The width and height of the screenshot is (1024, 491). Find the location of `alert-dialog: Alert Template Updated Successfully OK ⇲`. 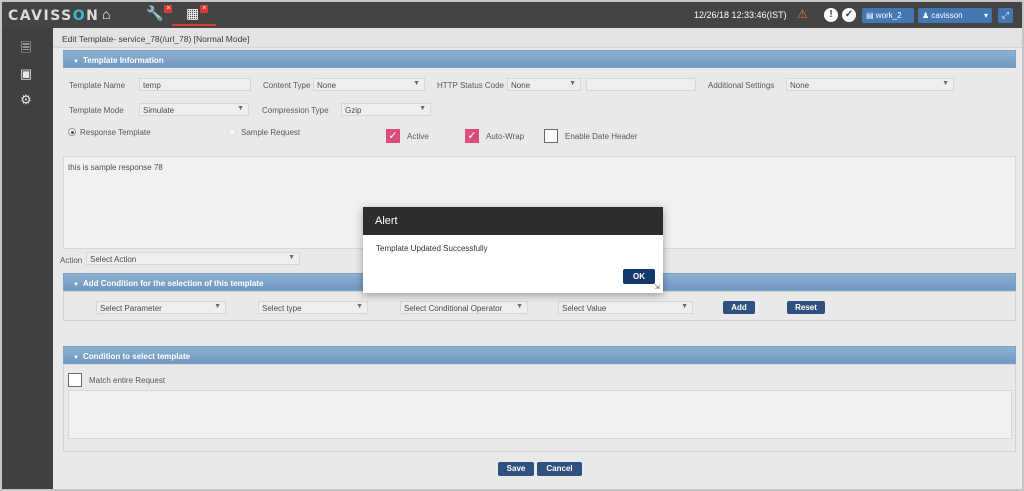

alert-dialog: Alert Template Updated Successfully OK ⇲ is located at coordinates (513, 250).